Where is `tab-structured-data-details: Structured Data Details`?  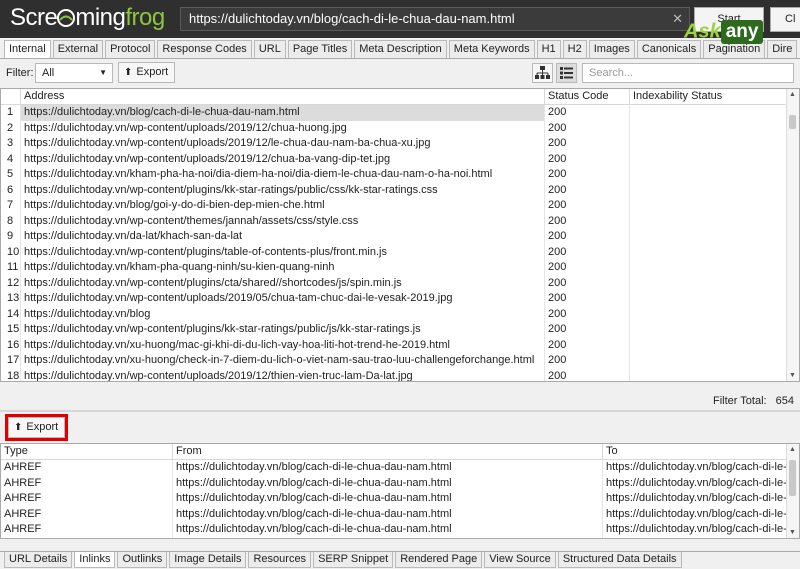
tab-structured-data-details: Structured Data Details is located at coordinates (619, 560).